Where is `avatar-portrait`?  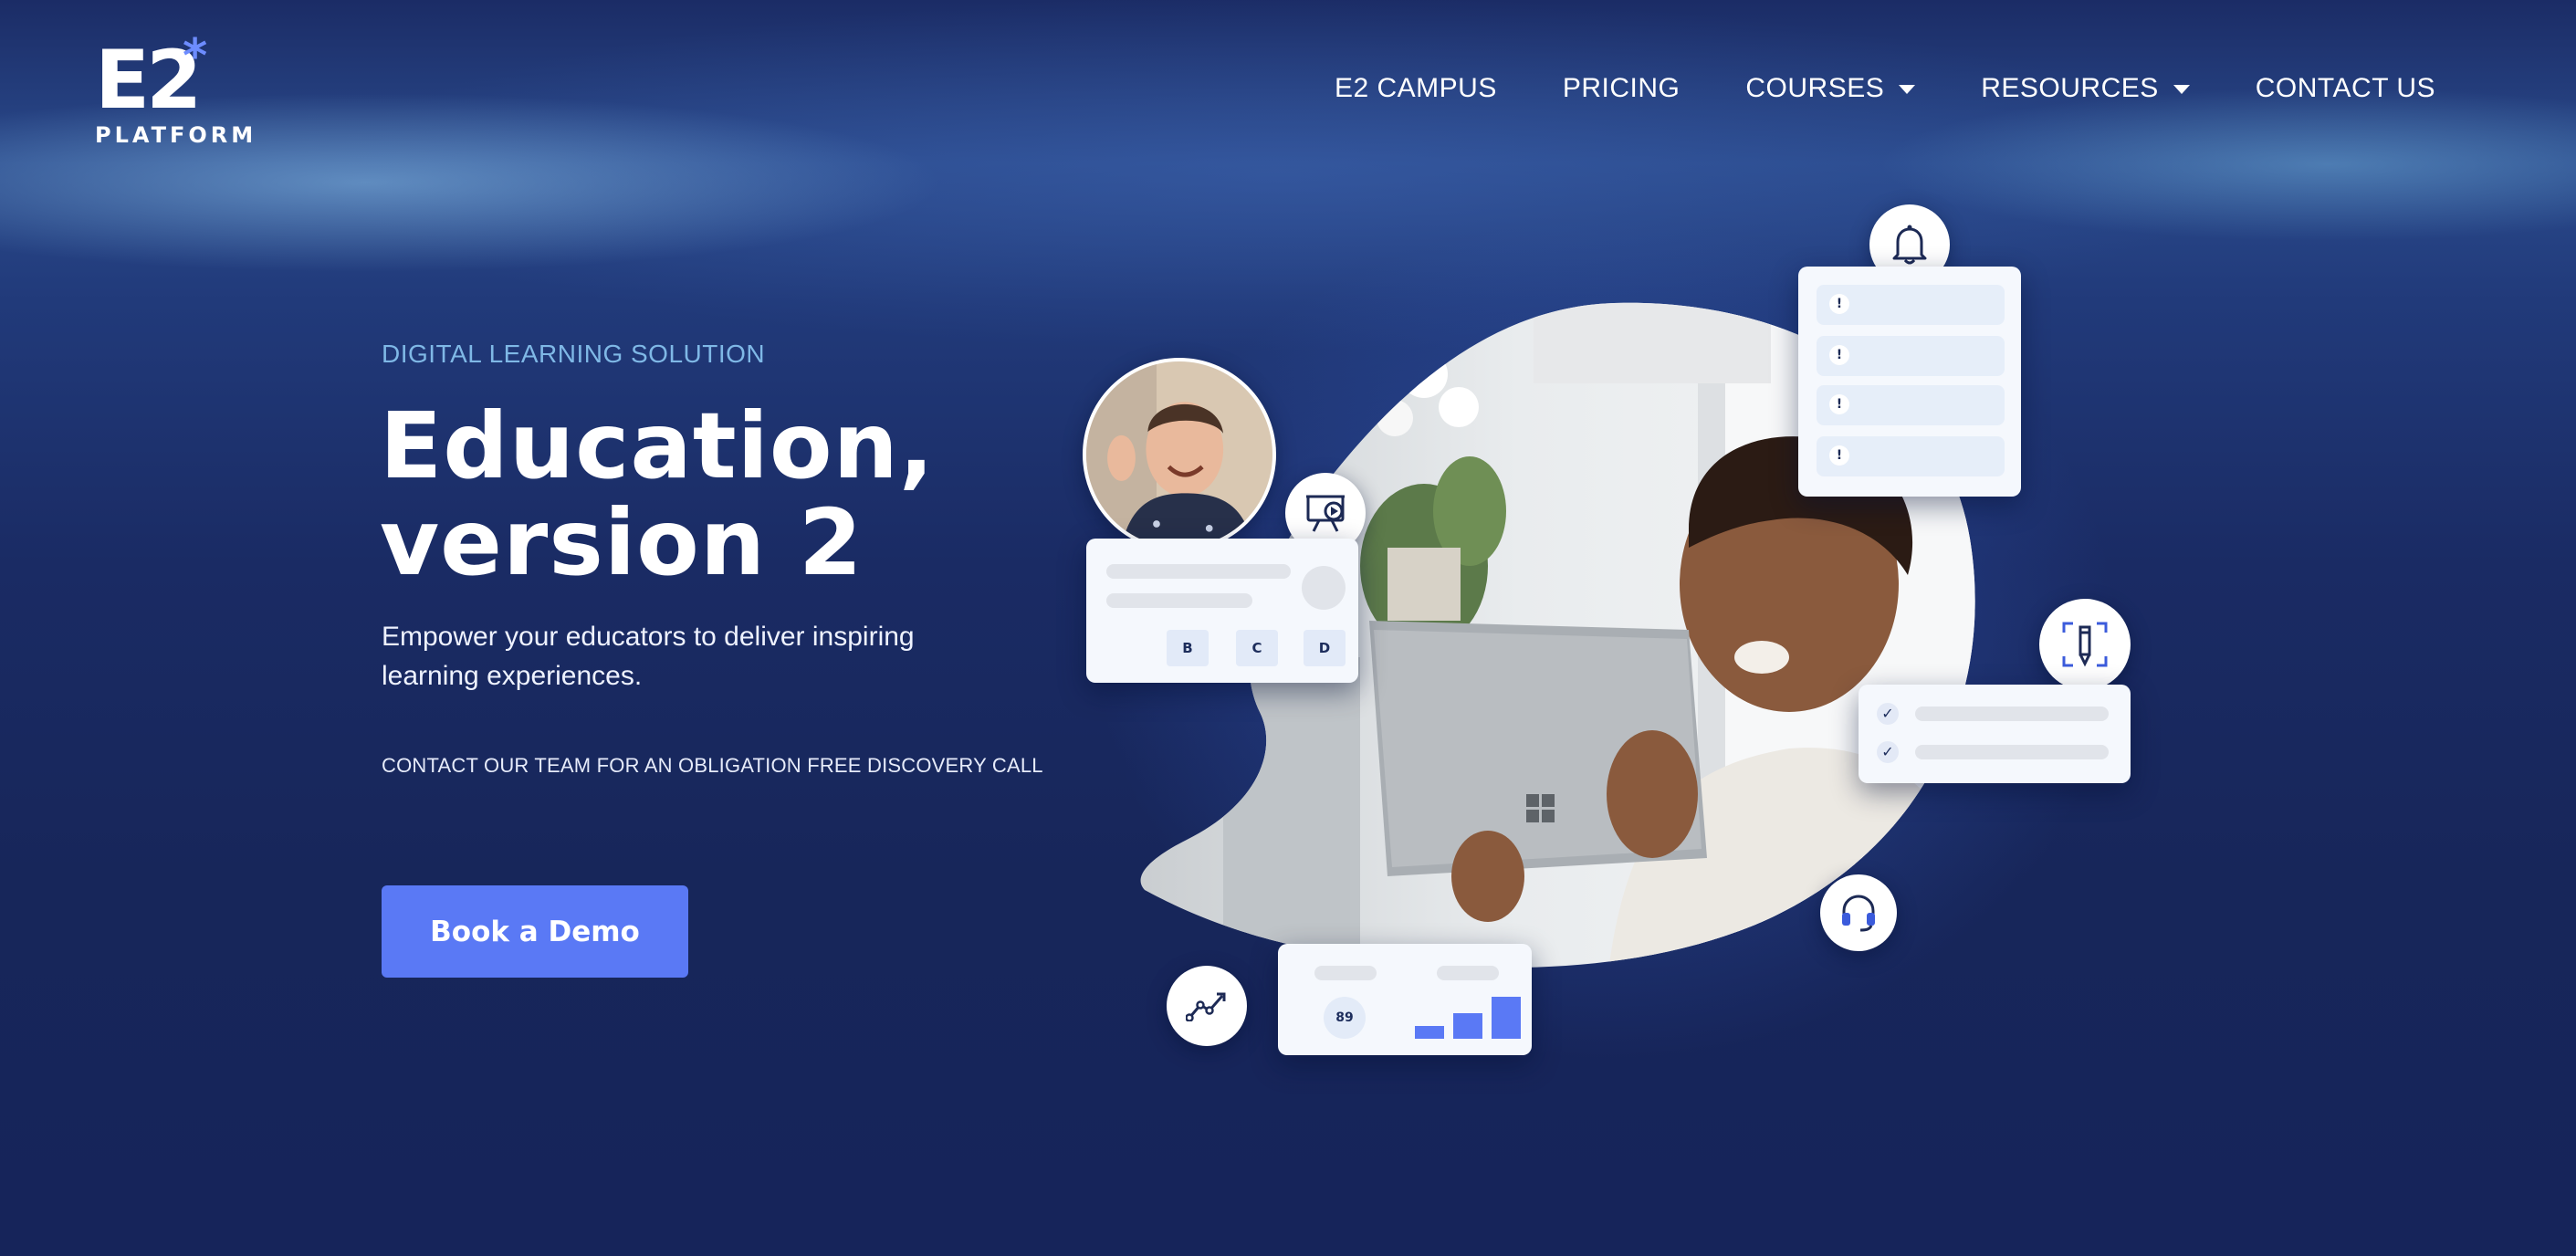 avatar-portrait is located at coordinates (1179, 454).